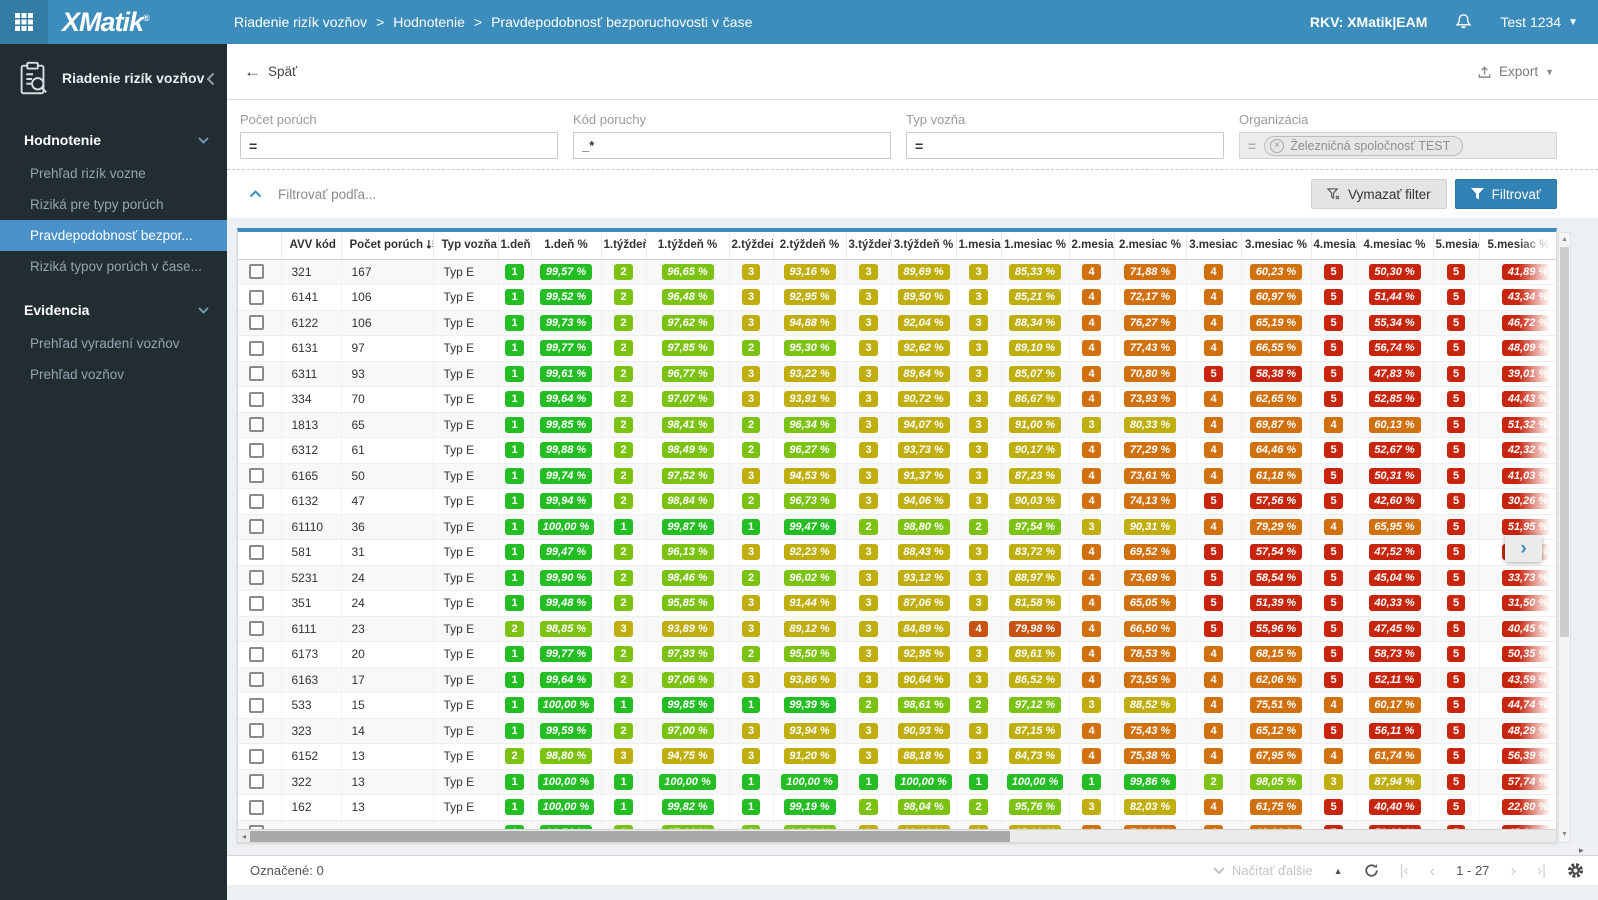 This screenshot has width=1598, height=900. I want to click on collapse-filters-icon, so click(255, 194).